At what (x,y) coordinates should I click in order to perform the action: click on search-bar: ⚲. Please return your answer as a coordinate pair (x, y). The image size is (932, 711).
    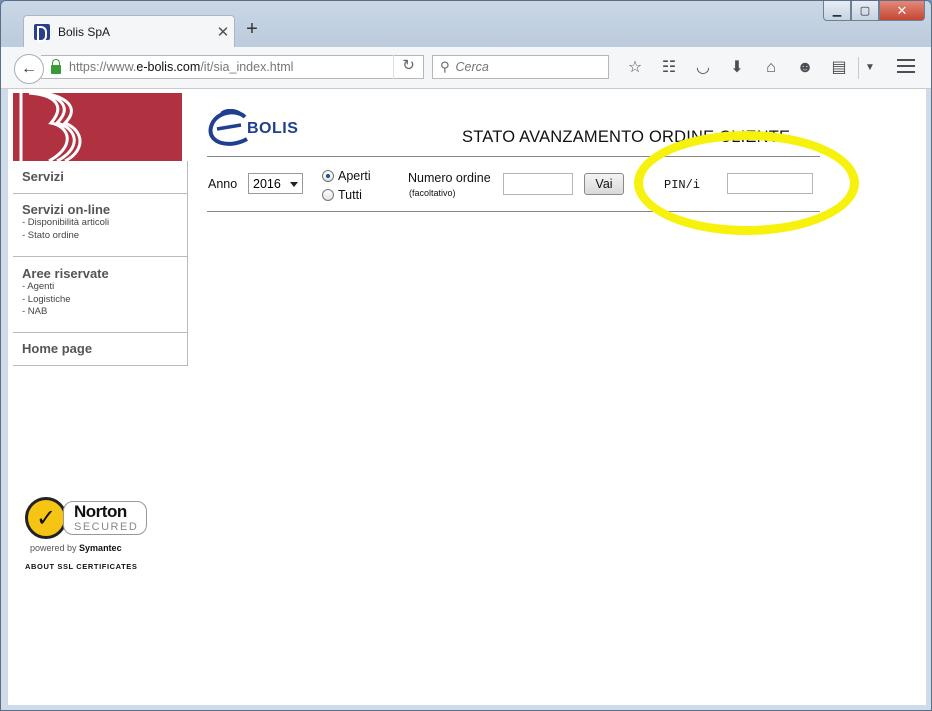
    Looking at the image, I should click on (520, 67).